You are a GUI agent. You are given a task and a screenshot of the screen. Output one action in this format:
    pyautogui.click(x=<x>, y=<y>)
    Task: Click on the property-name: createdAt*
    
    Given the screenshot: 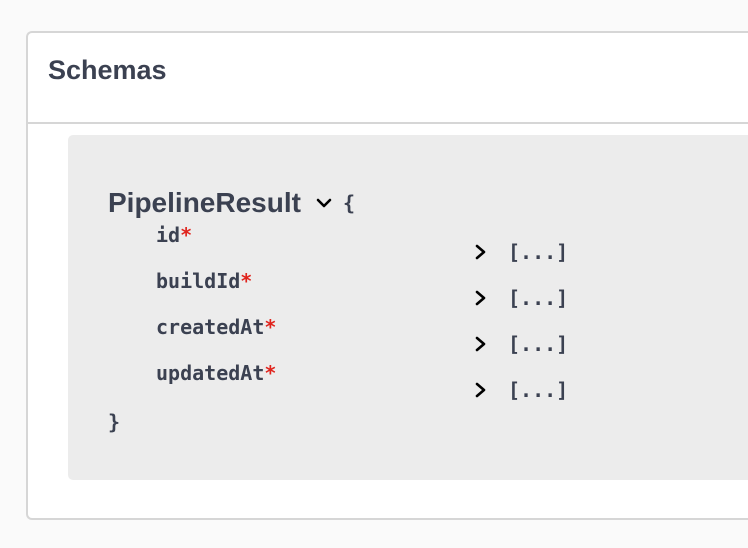 What is the action you would take?
    pyautogui.click(x=216, y=327)
    